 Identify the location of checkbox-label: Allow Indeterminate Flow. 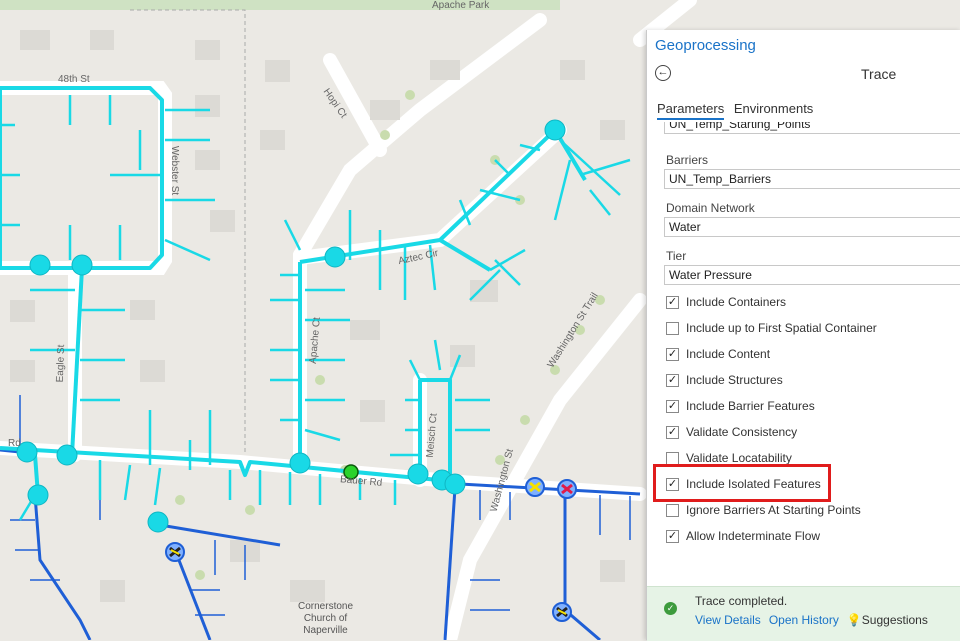
(753, 536).